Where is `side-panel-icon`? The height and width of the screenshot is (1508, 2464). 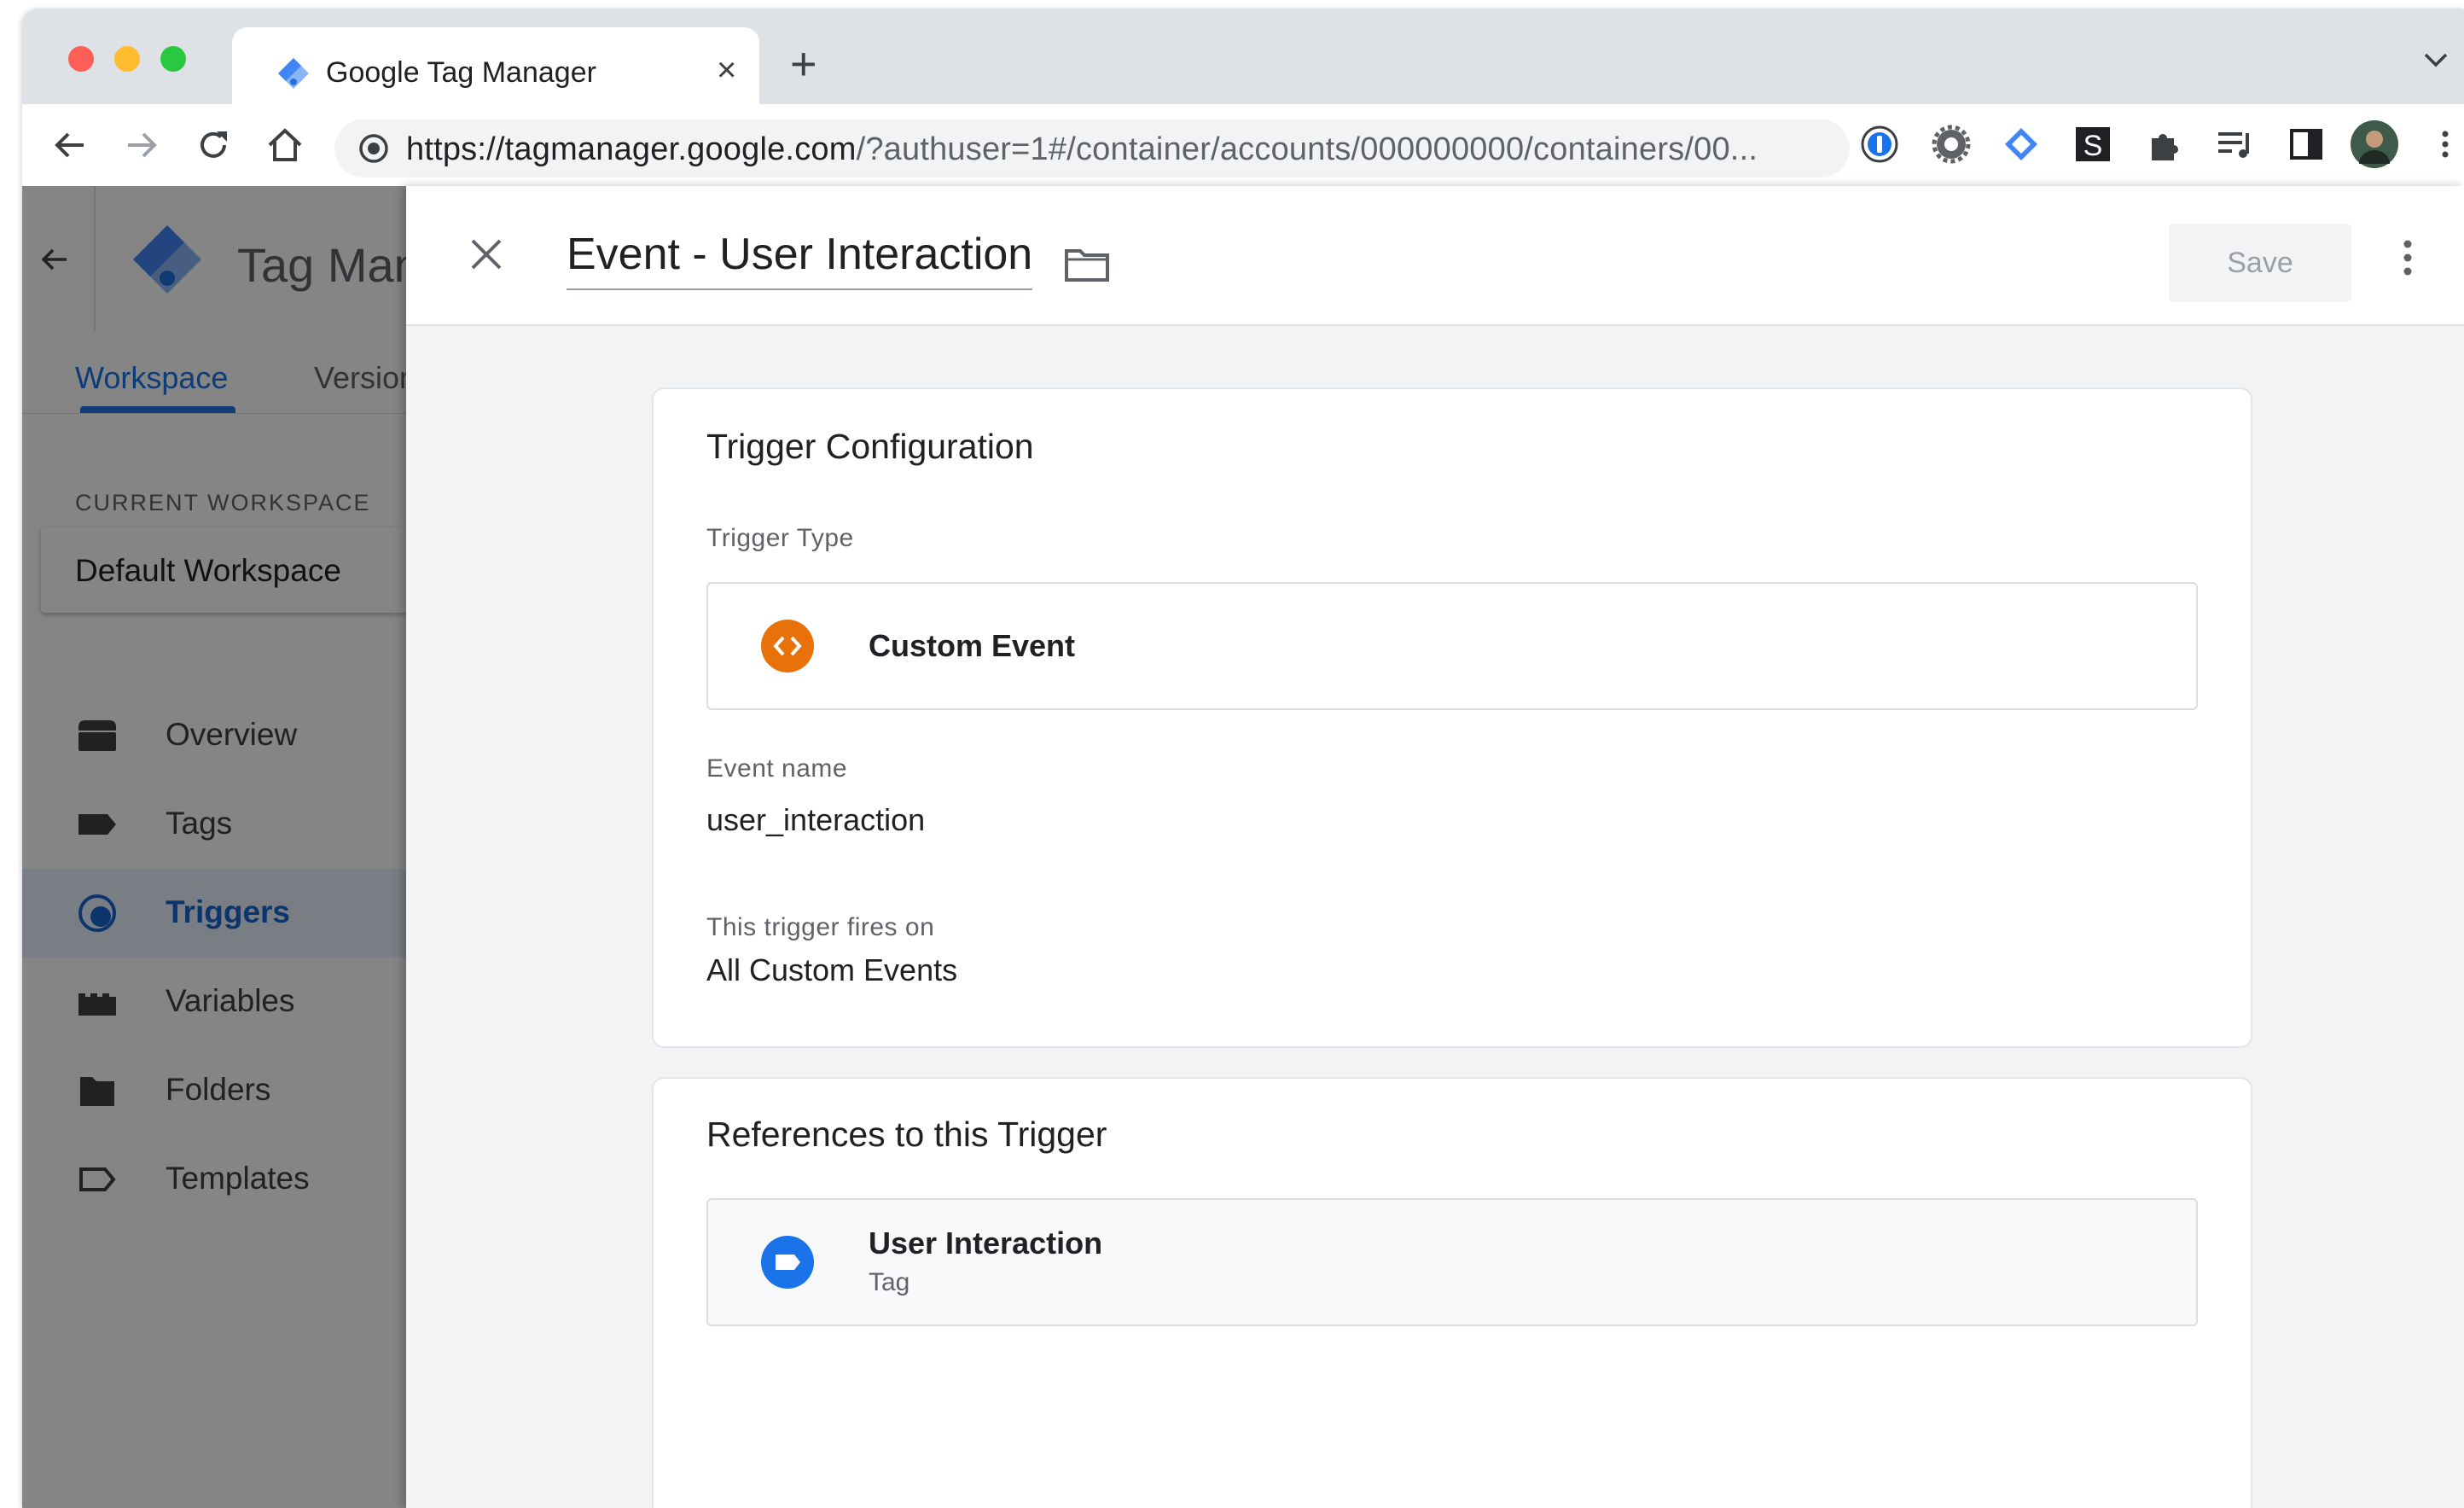 side-panel-icon is located at coordinates (2306, 144).